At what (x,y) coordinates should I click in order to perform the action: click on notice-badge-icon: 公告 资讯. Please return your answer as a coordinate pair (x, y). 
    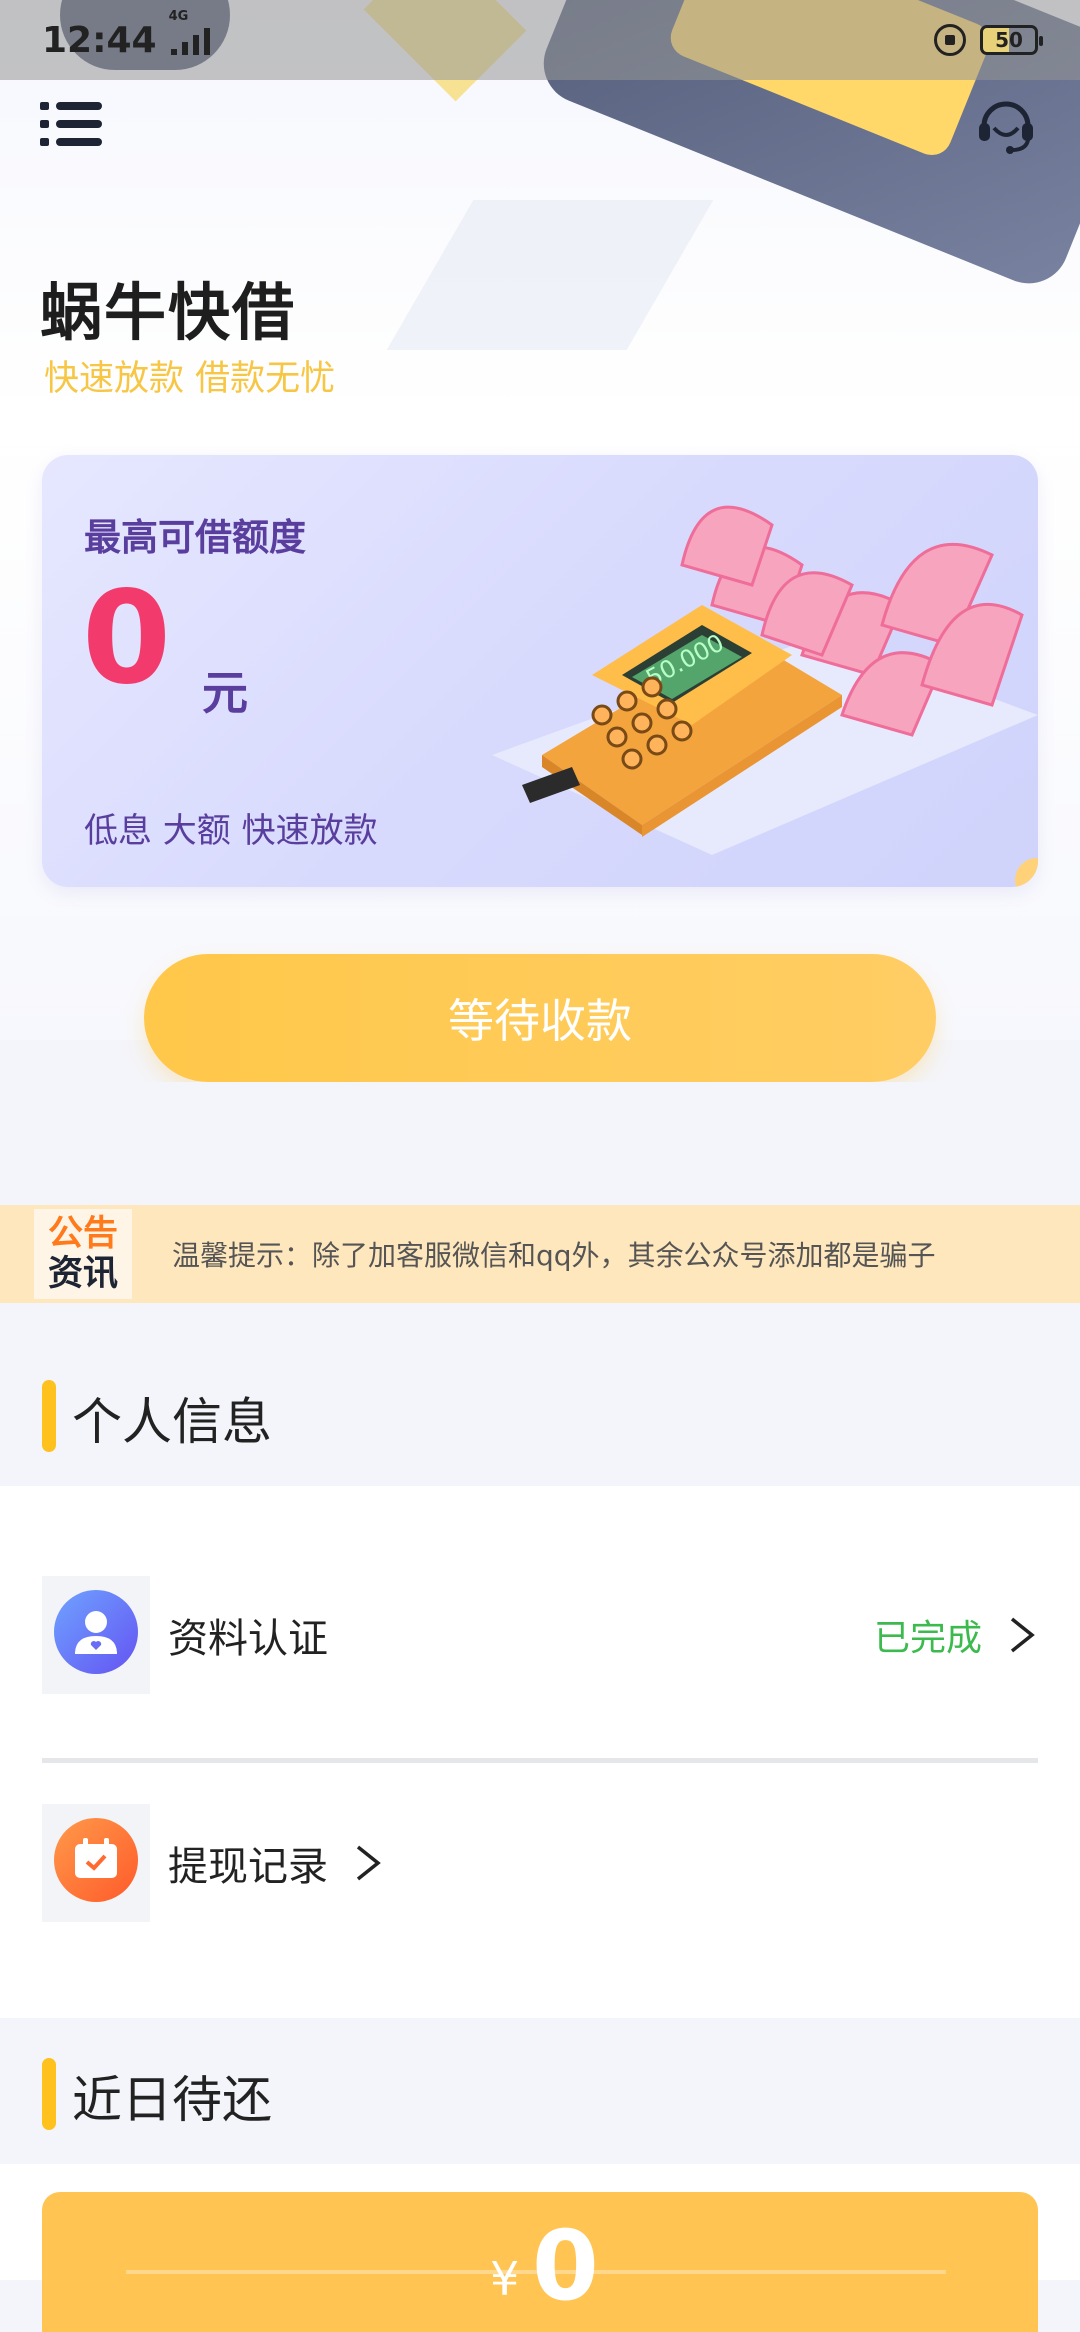
    Looking at the image, I should click on (83, 1254).